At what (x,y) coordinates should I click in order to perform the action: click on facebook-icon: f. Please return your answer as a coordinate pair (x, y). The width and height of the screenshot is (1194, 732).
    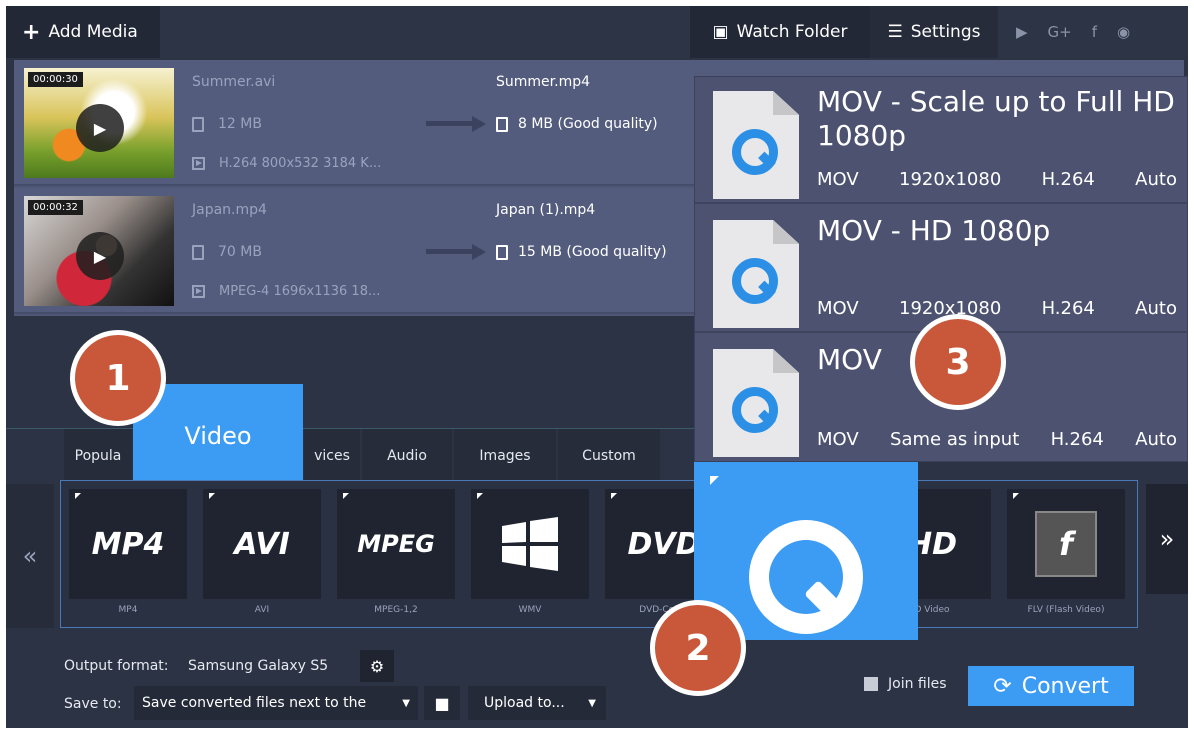
    Looking at the image, I should click on (1094, 32).